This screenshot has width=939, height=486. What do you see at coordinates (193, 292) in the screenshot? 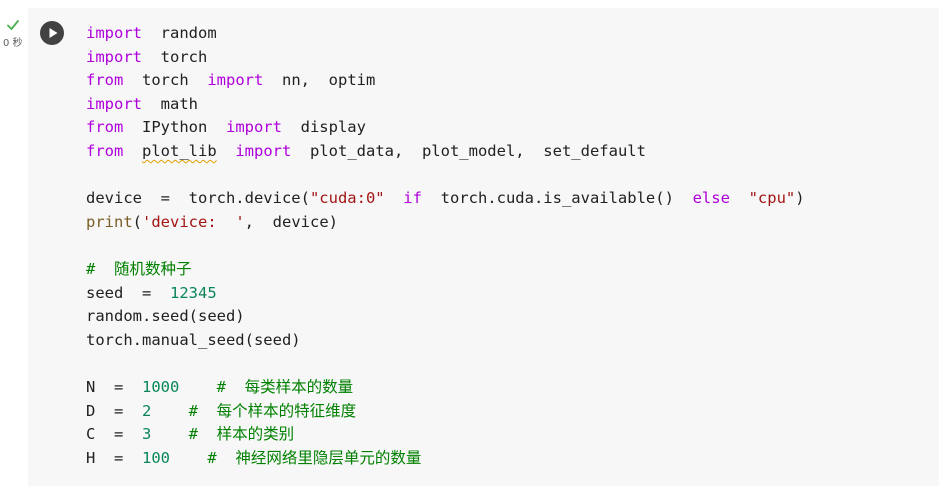
I see `code-token: 12345` at bounding box center [193, 292].